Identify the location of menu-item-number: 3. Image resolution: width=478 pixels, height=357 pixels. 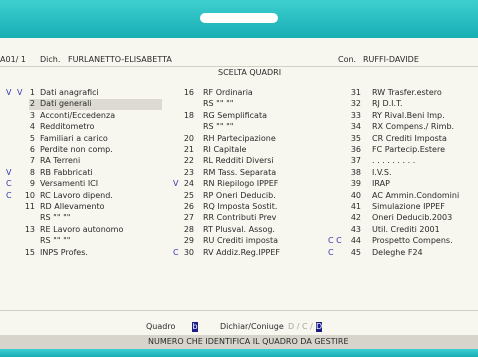
(32, 115).